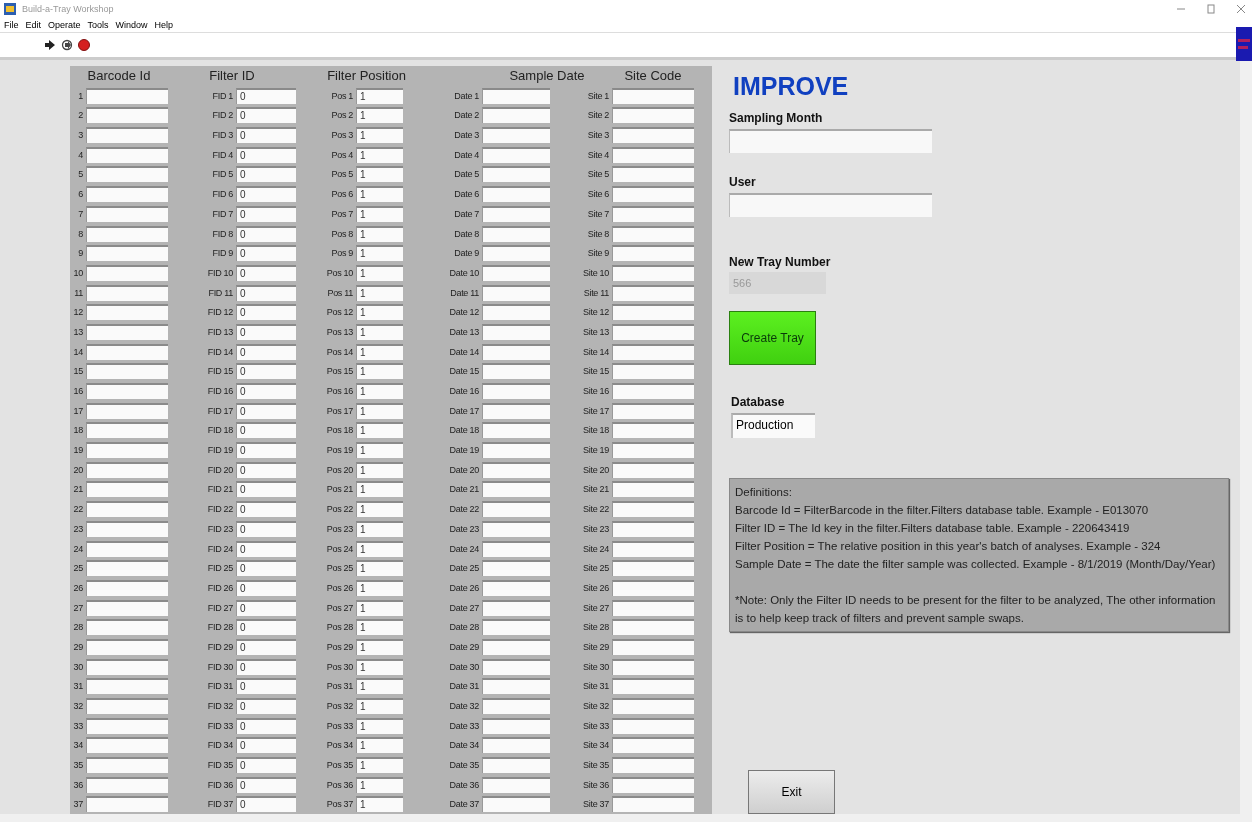  What do you see at coordinates (67, 45) in the screenshot?
I see `run-continuous-icon` at bounding box center [67, 45].